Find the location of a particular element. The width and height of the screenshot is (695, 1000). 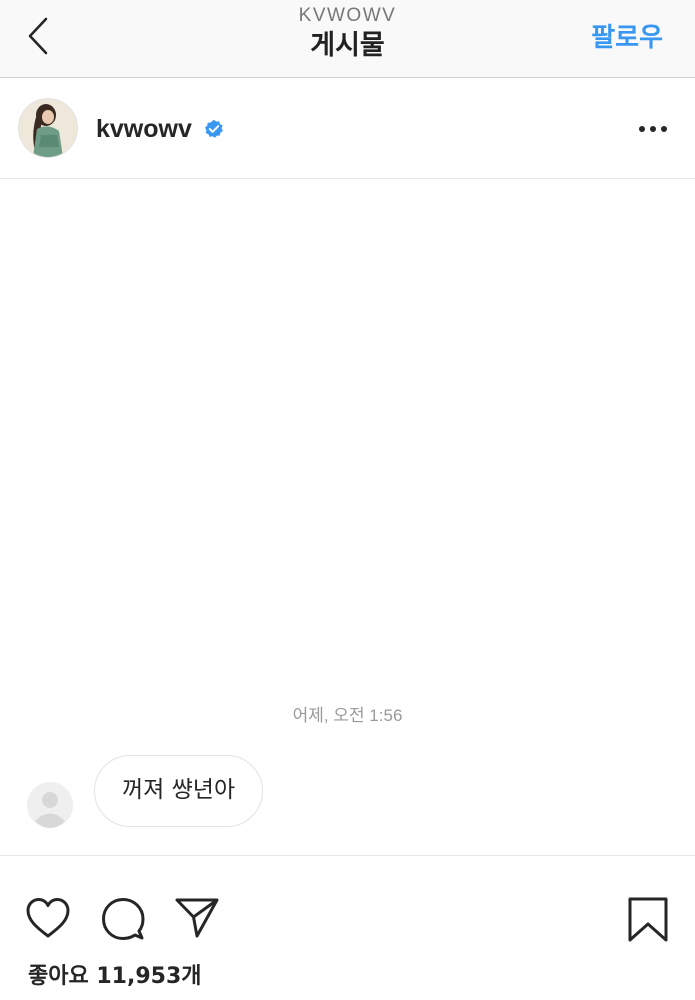

comment-icon is located at coordinates (123, 919).